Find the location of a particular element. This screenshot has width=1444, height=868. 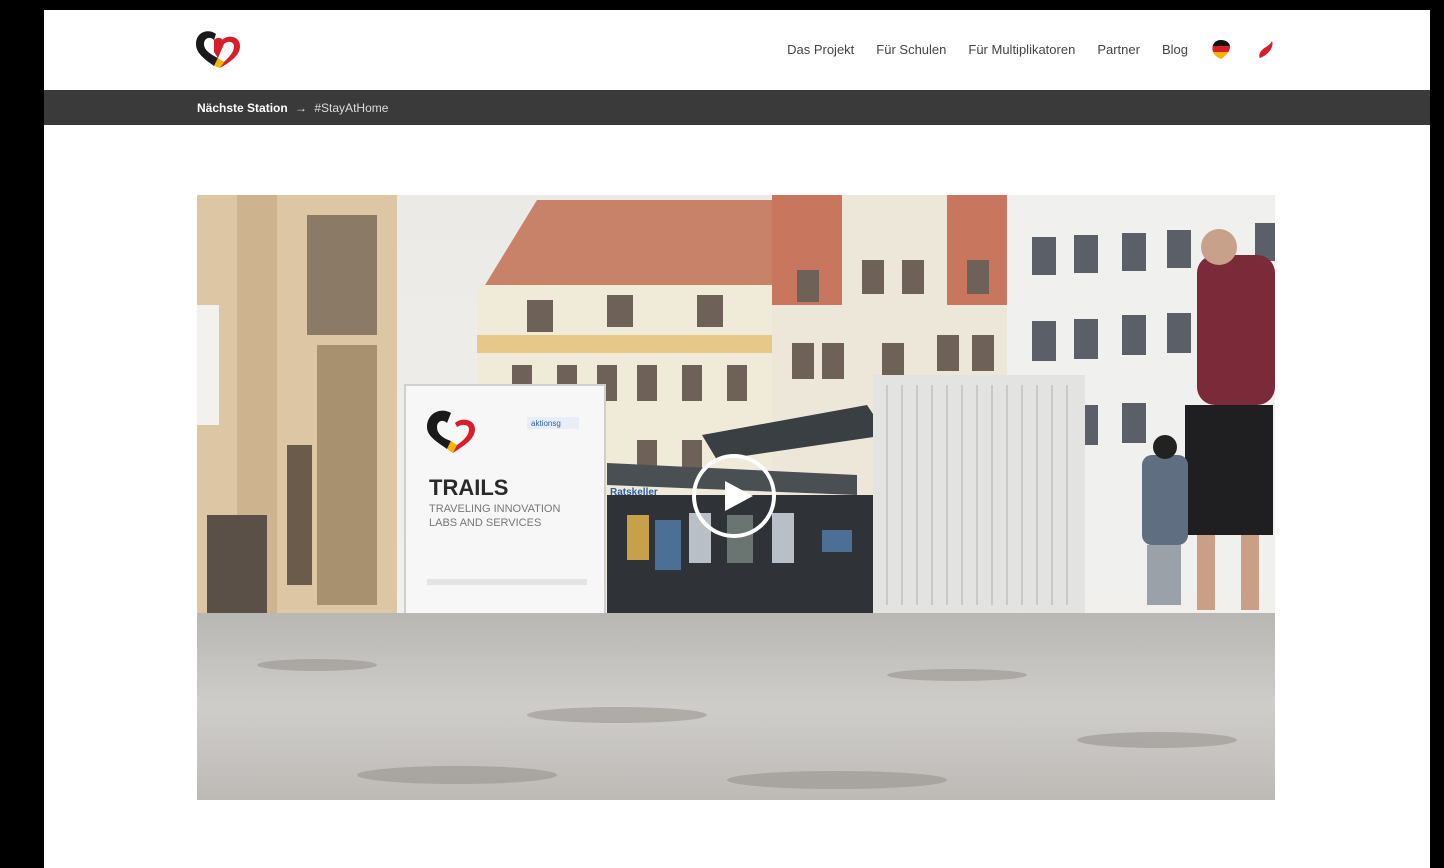

nav-blog: Blog is located at coordinates (1175, 49).